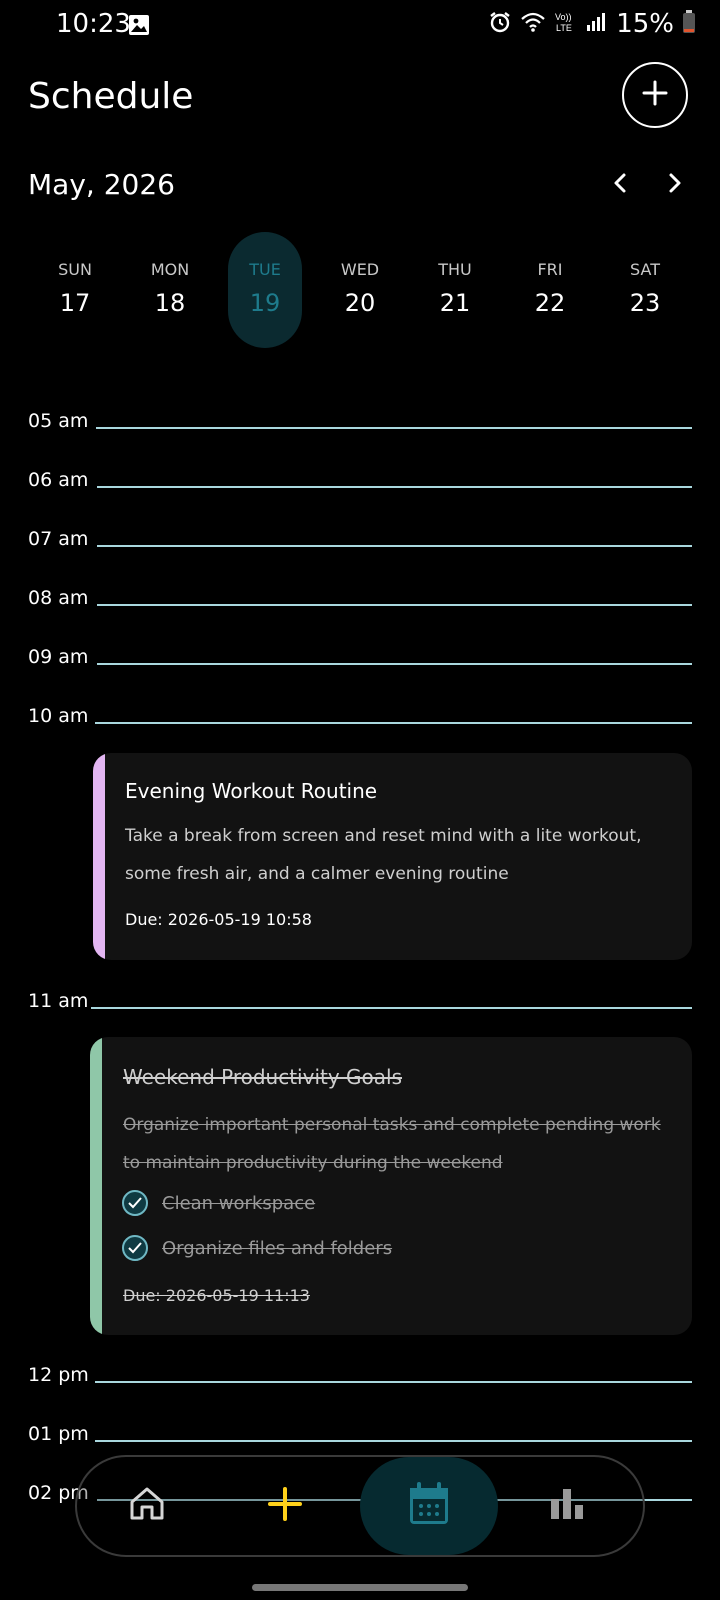 The height and width of the screenshot is (1600, 720). Describe the element at coordinates (455, 269) in the screenshot. I see `day-name: THU` at that location.